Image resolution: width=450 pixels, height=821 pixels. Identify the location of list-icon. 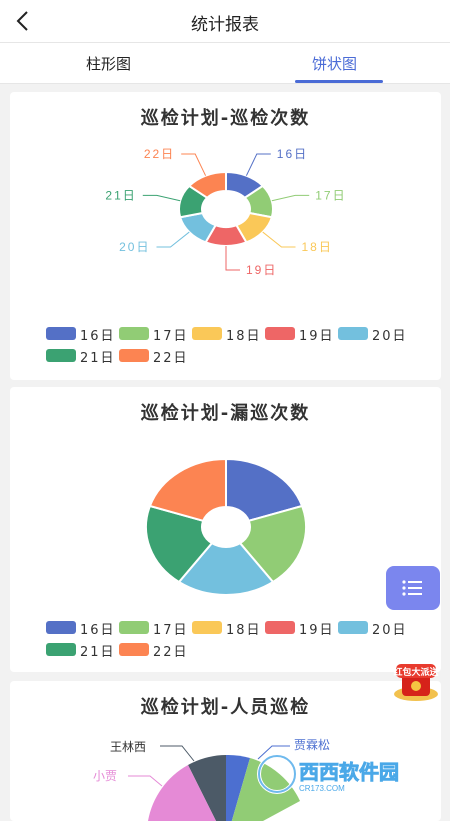
(412, 588).